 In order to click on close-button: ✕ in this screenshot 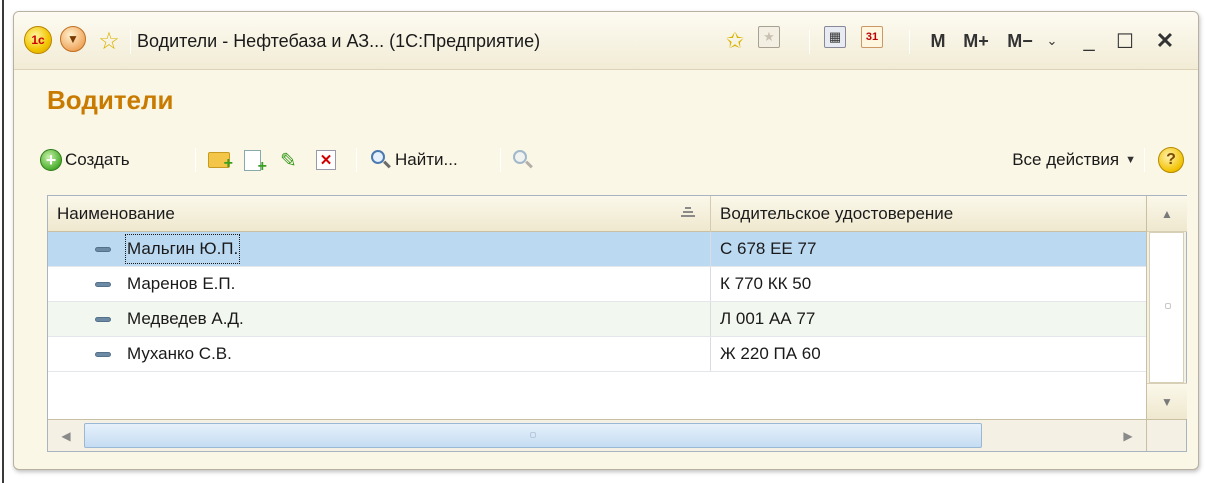, I will do `click(1165, 41)`.